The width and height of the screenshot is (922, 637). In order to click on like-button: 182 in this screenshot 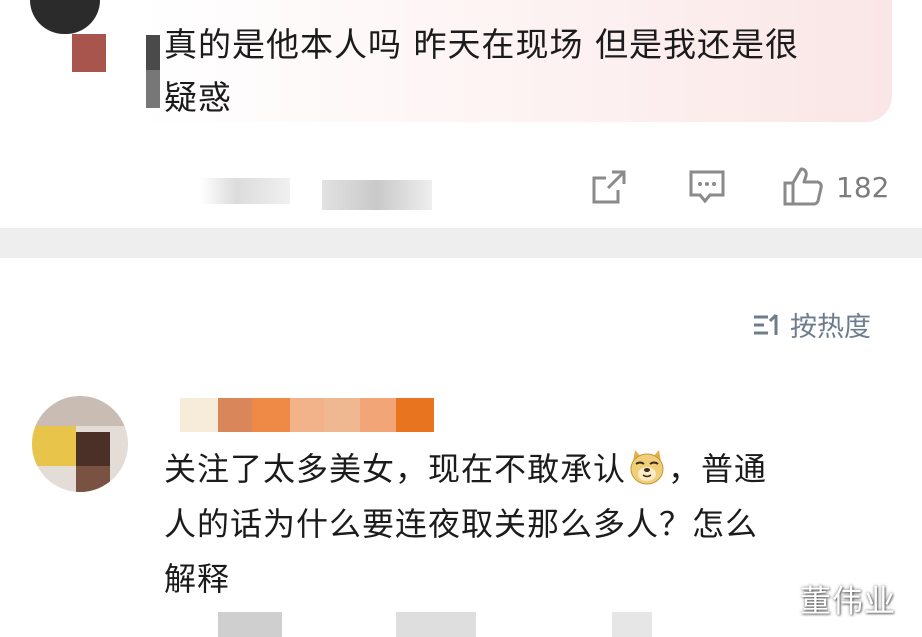, I will do `click(835, 187)`.